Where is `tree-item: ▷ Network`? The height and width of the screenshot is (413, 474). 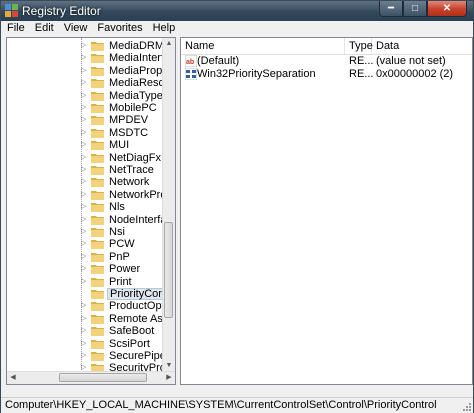 tree-item: ▷ Network is located at coordinates (85, 182).